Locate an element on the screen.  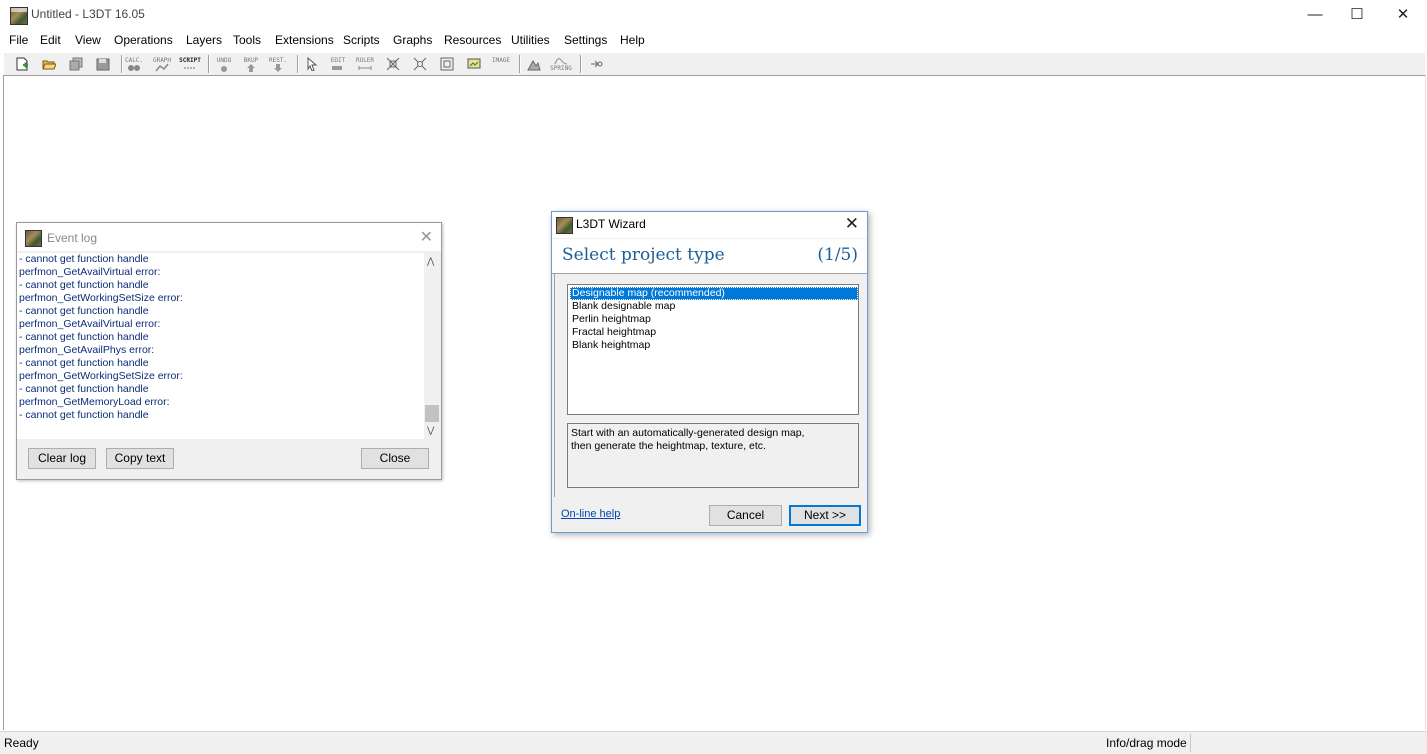
scroll-up-icon: ⋀ is located at coordinates (430, 261).